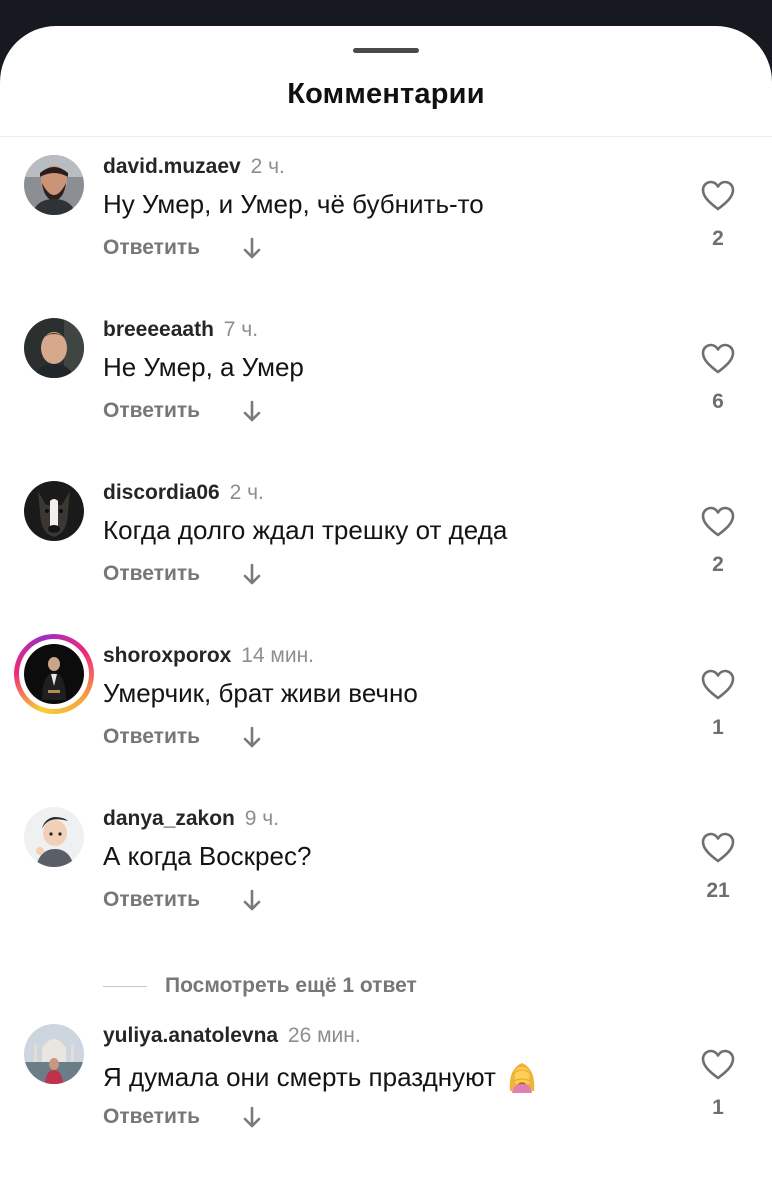 This screenshot has height=1187, width=772. I want to click on comment-text: Я думала они смерть празднуют, so click(321, 1075).